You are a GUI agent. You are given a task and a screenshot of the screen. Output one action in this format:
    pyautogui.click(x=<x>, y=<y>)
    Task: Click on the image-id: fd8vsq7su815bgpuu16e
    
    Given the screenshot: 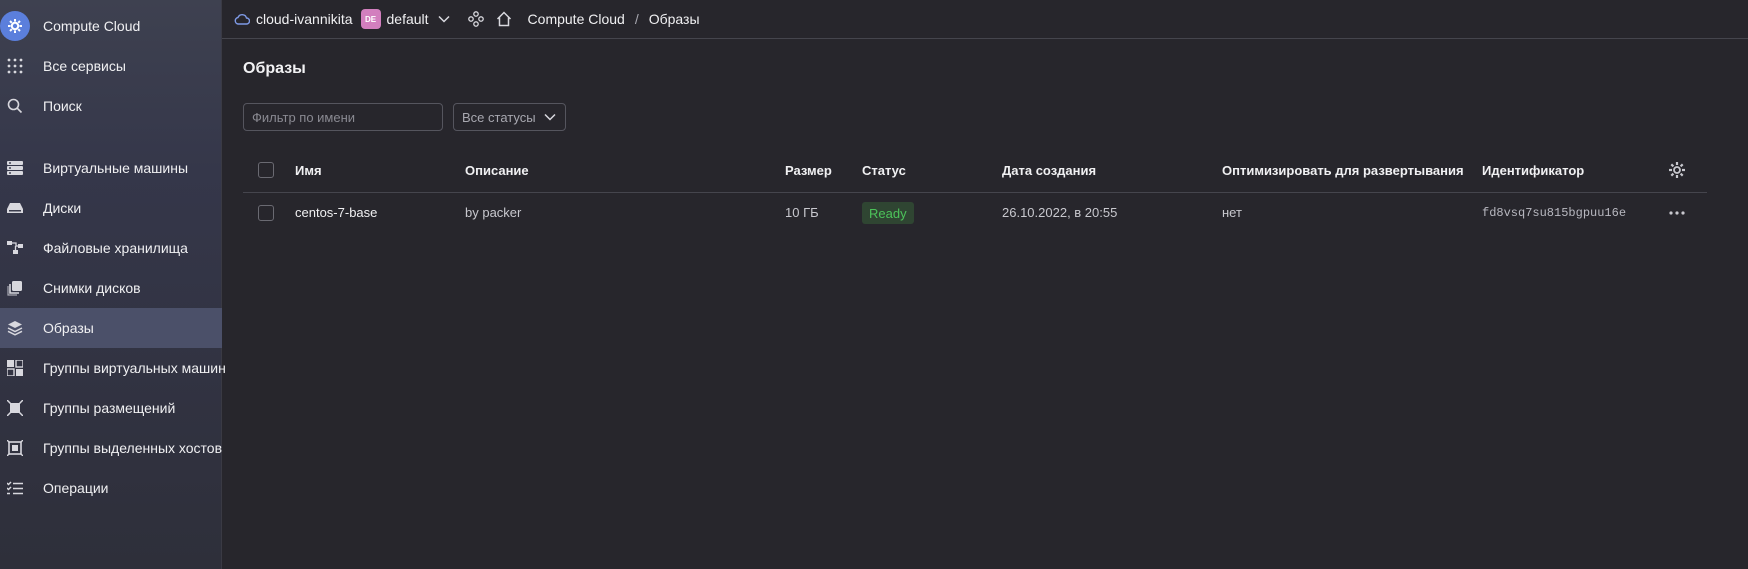 What is the action you would take?
    pyautogui.click(x=1554, y=213)
    